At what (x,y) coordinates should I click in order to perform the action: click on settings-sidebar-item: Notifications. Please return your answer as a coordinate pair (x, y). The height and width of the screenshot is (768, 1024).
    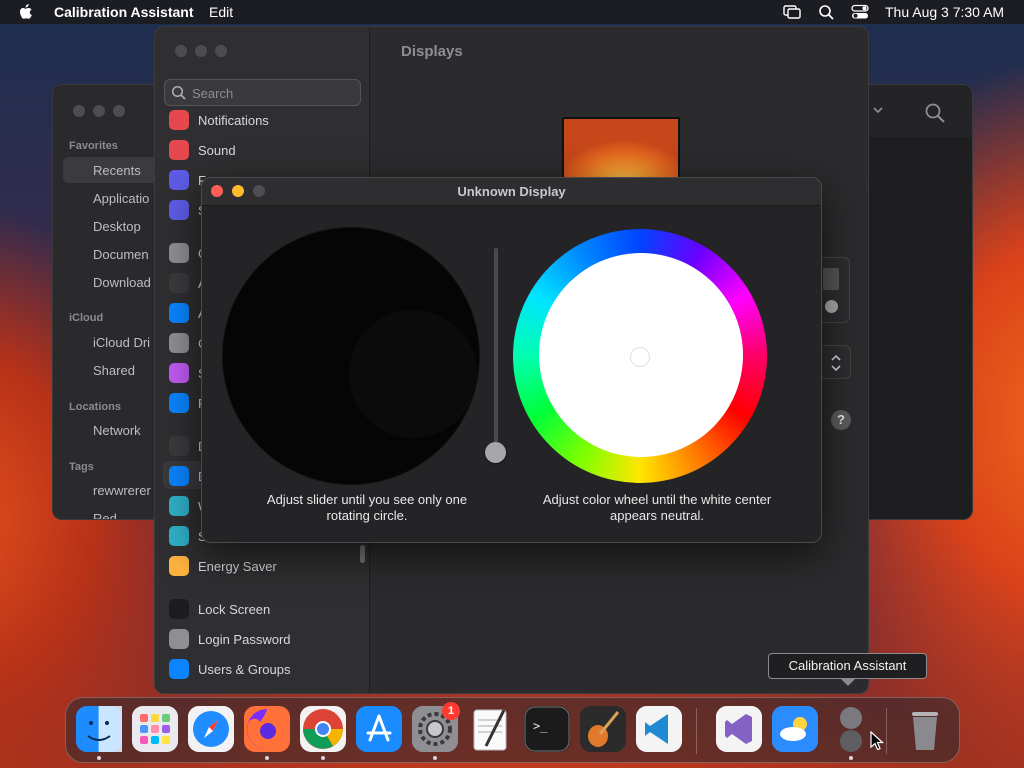
    Looking at the image, I should click on (219, 120).